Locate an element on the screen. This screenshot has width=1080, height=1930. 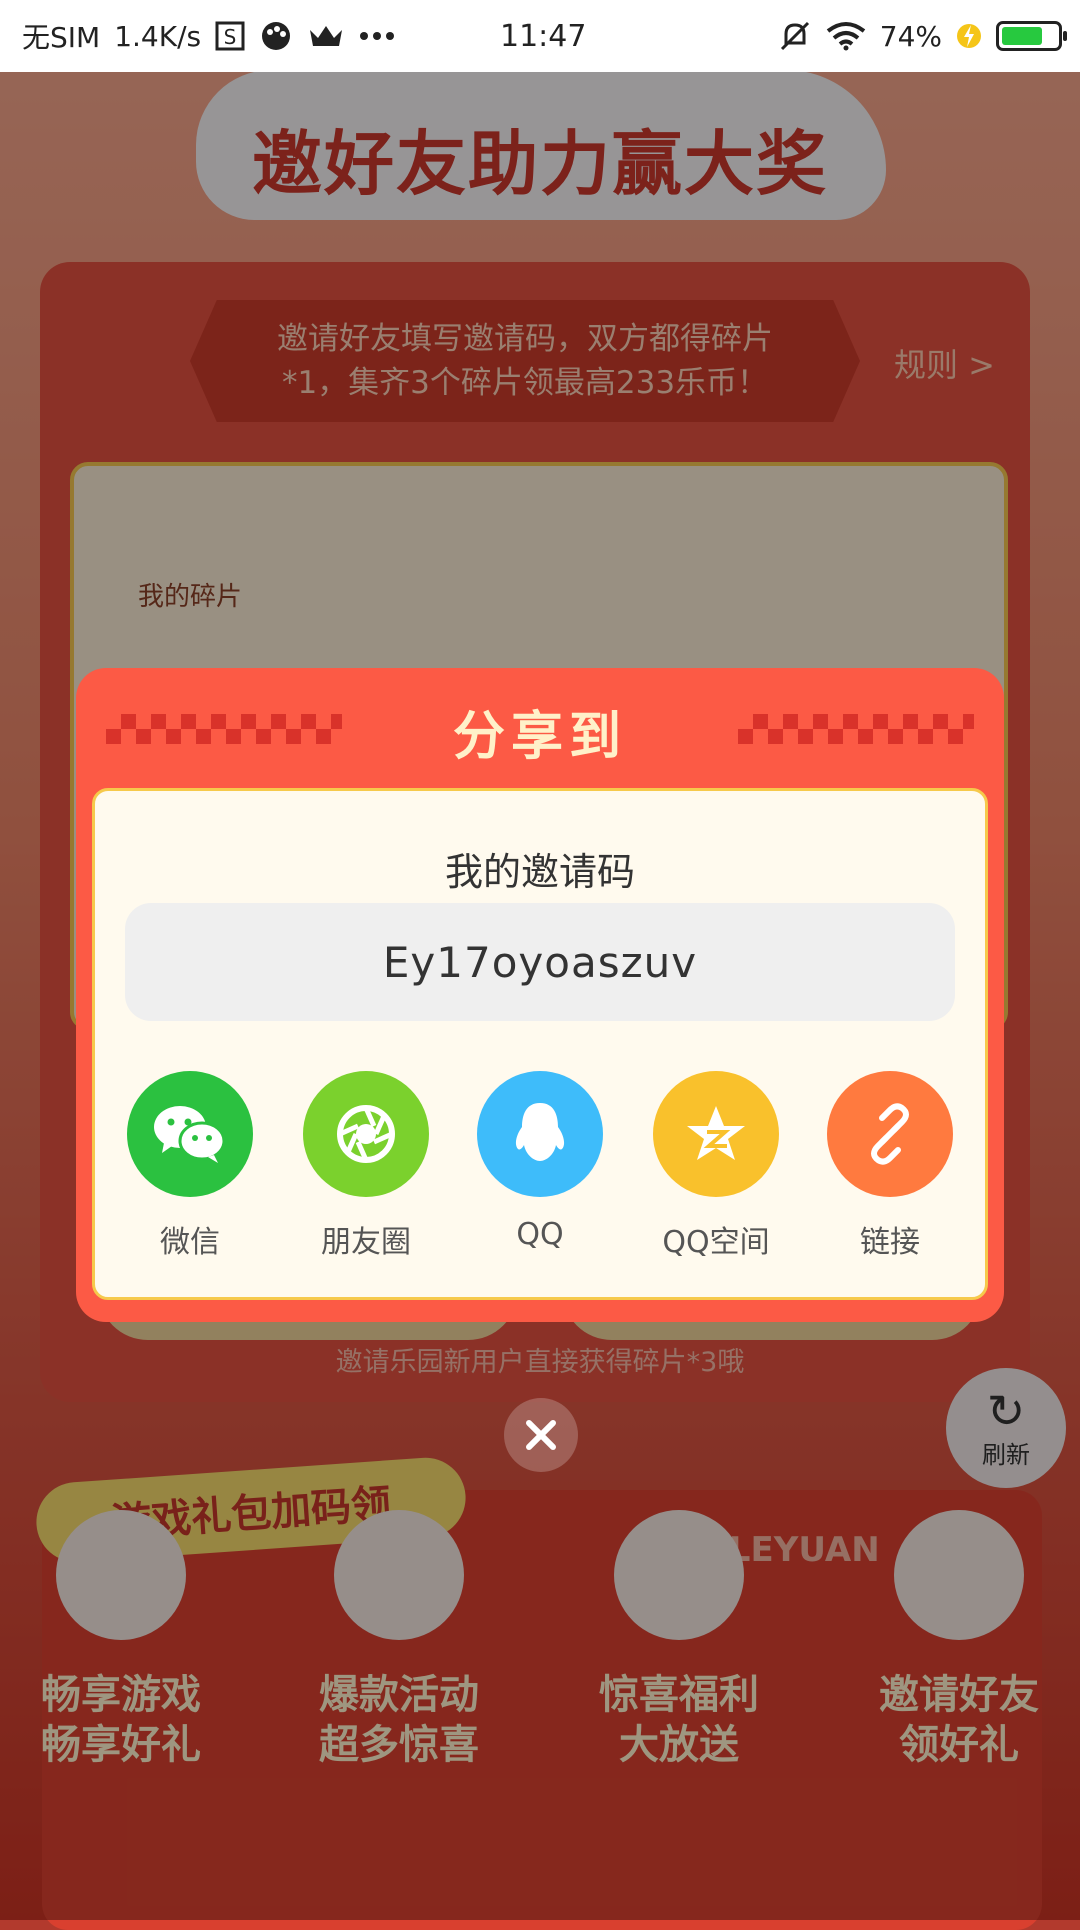
share-link: 链接 is located at coordinates (890, 1166).